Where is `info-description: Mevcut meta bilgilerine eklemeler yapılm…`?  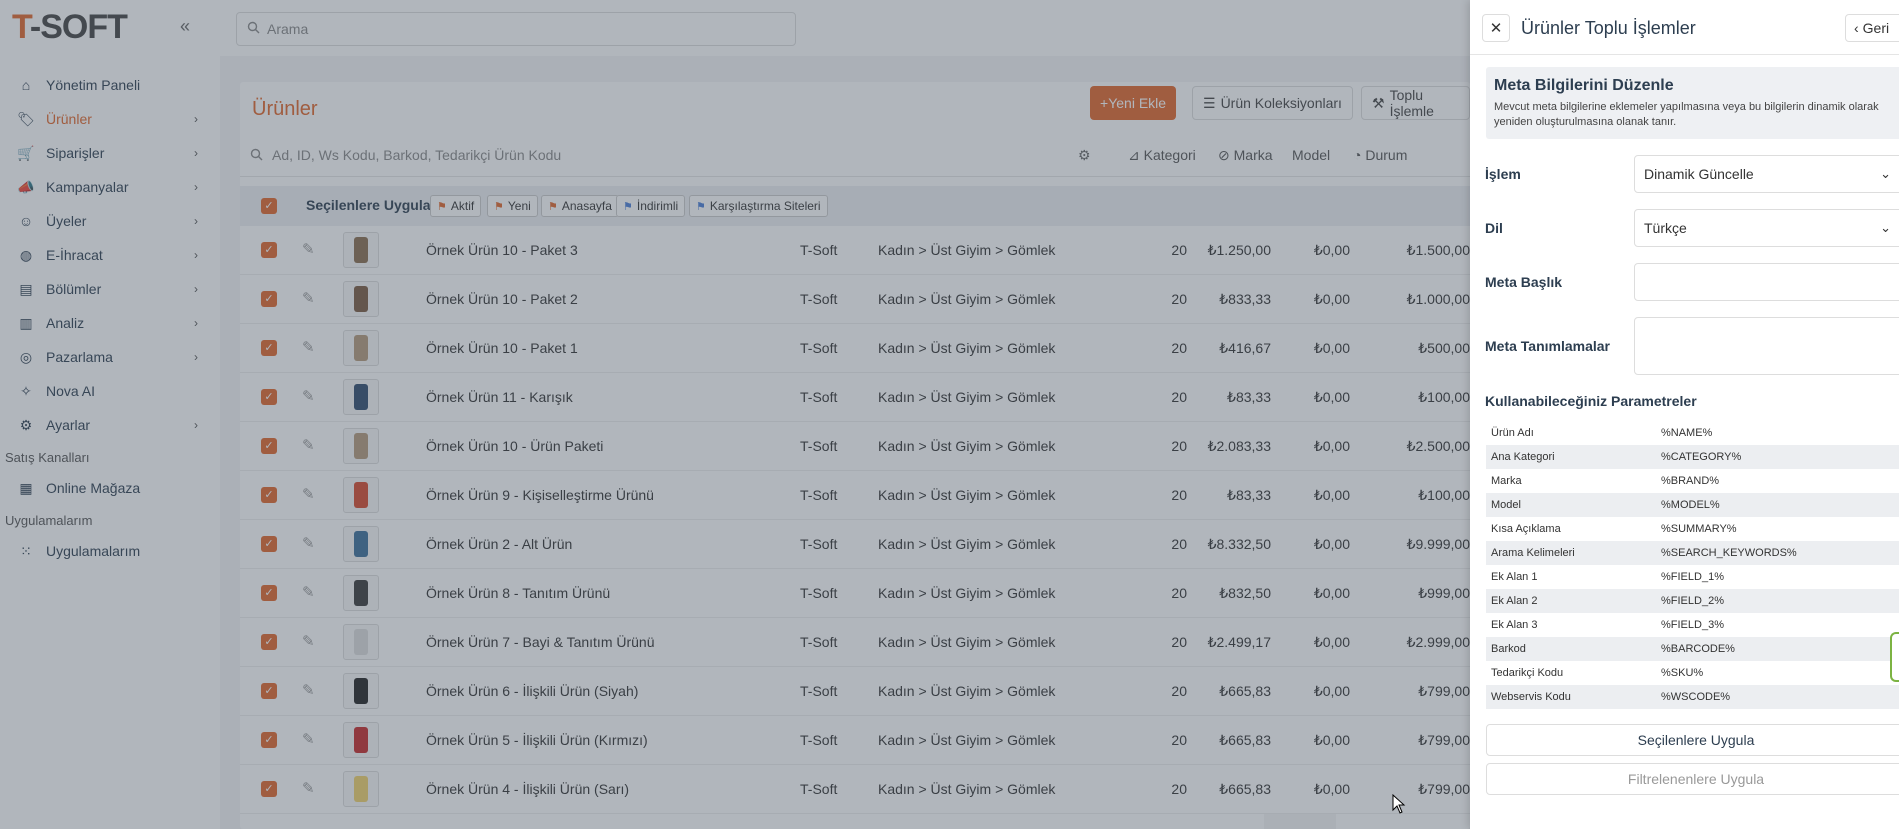 info-description: Mevcut meta bilgilerine eklemeler yapılm… is located at coordinates (1686, 114).